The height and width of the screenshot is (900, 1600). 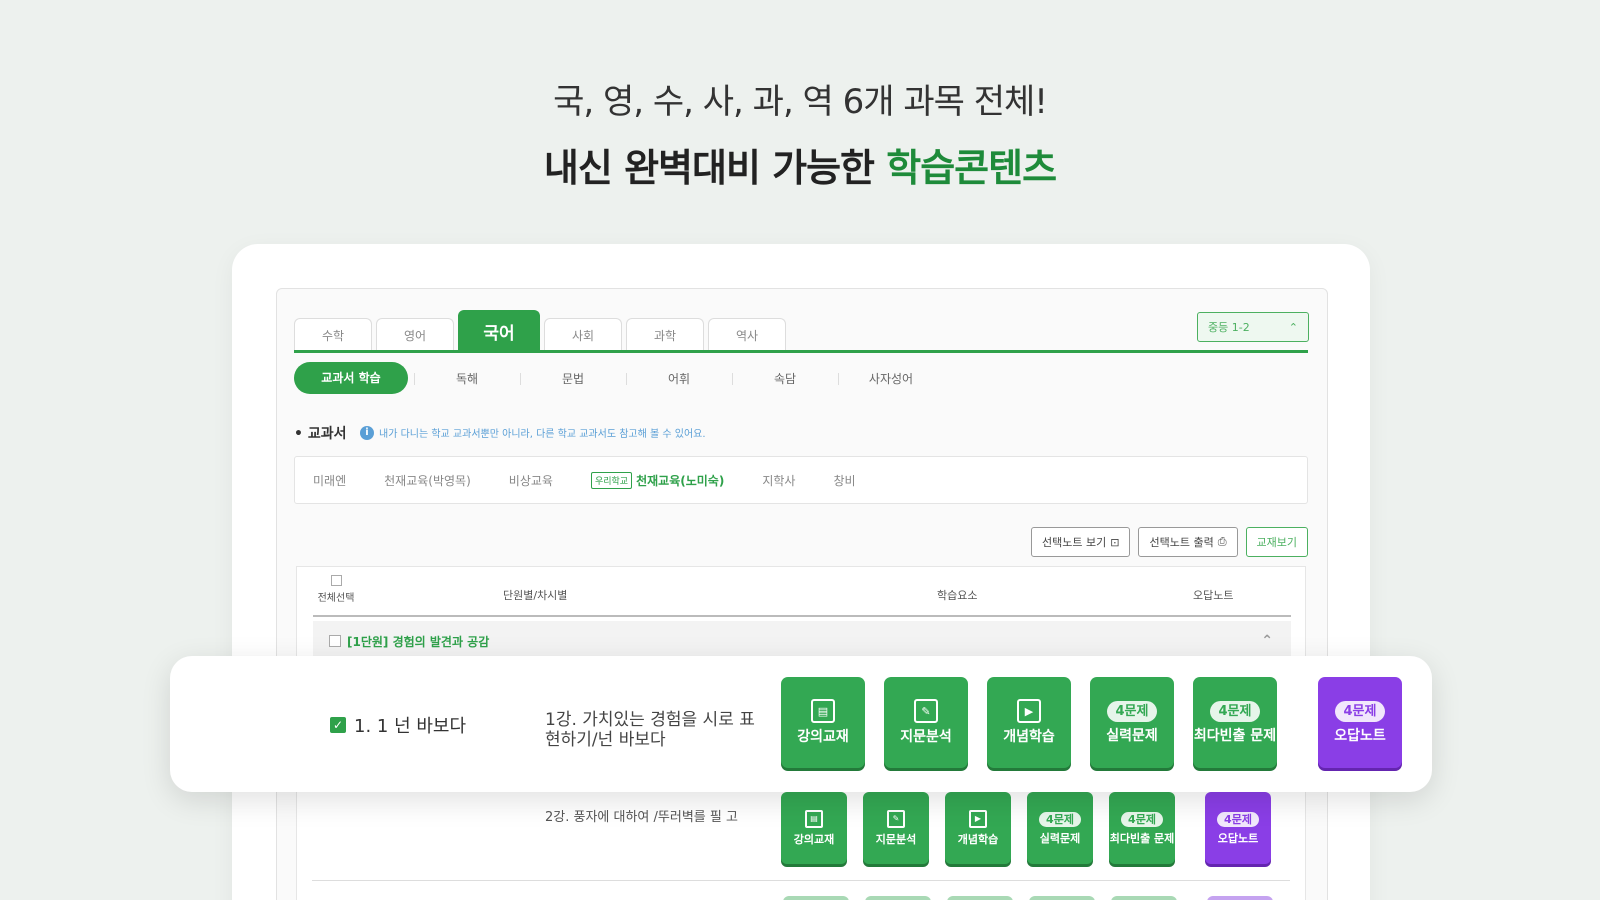 I want to click on tab-korean: 국어, so click(x=499, y=331).